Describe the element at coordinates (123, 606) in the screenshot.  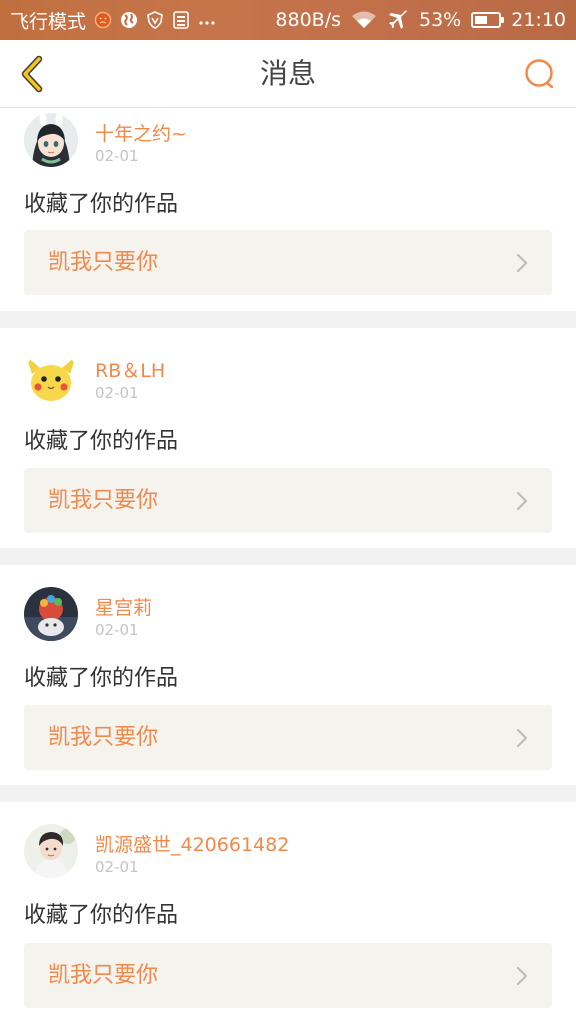
I see `username: 星宫莉` at that location.